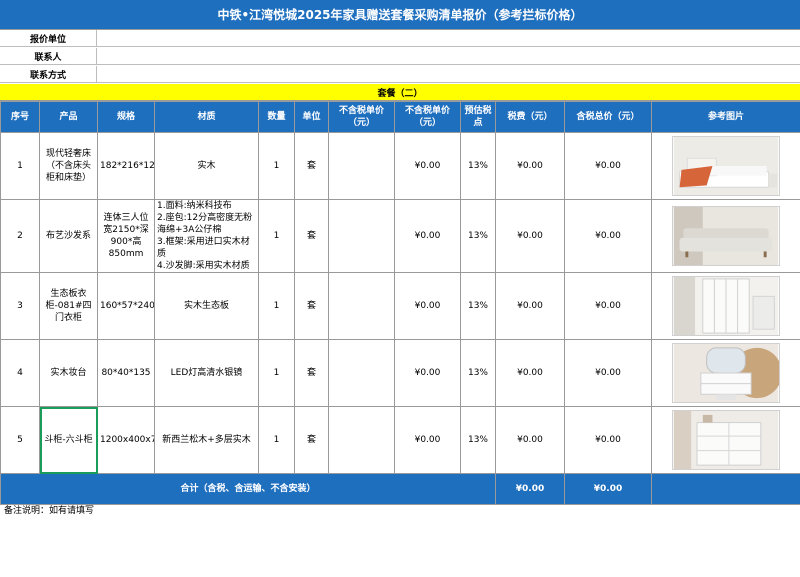 The width and height of the screenshot is (800, 577). I want to click on bed-photo-icon, so click(726, 166).